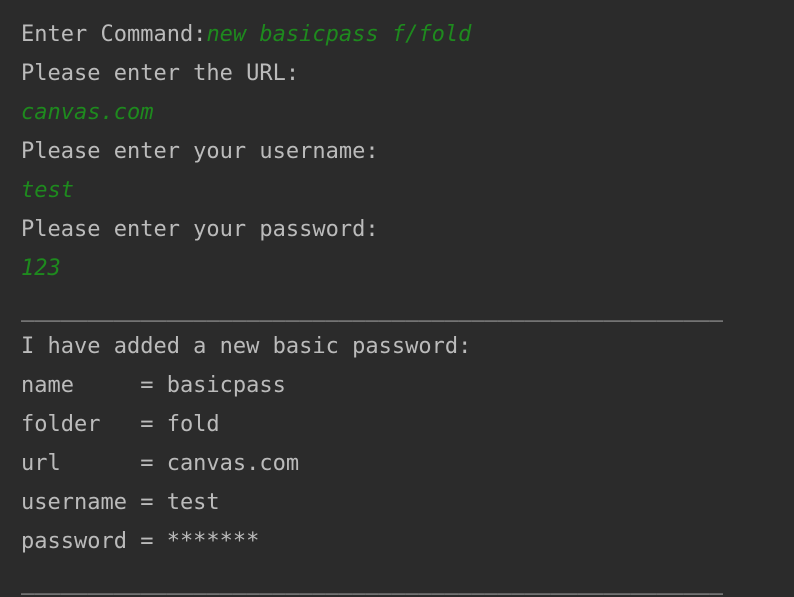 The image size is (794, 597). Describe the element at coordinates (246, 346) in the screenshot. I see `confirmation-message: I have added a new basic password:` at that location.